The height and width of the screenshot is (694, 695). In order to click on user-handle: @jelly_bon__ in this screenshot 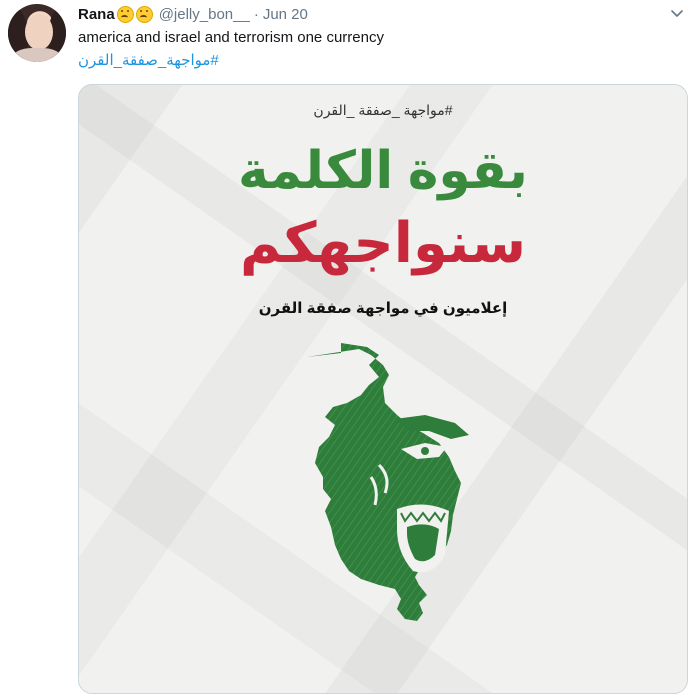, I will do `click(204, 14)`.